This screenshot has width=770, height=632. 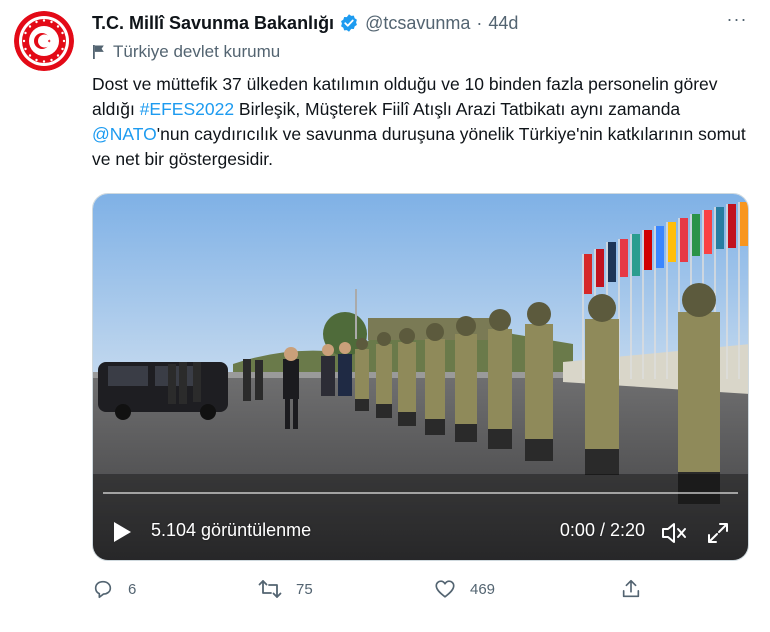 I want to click on ministry-emblem-icon, so click(x=44, y=41).